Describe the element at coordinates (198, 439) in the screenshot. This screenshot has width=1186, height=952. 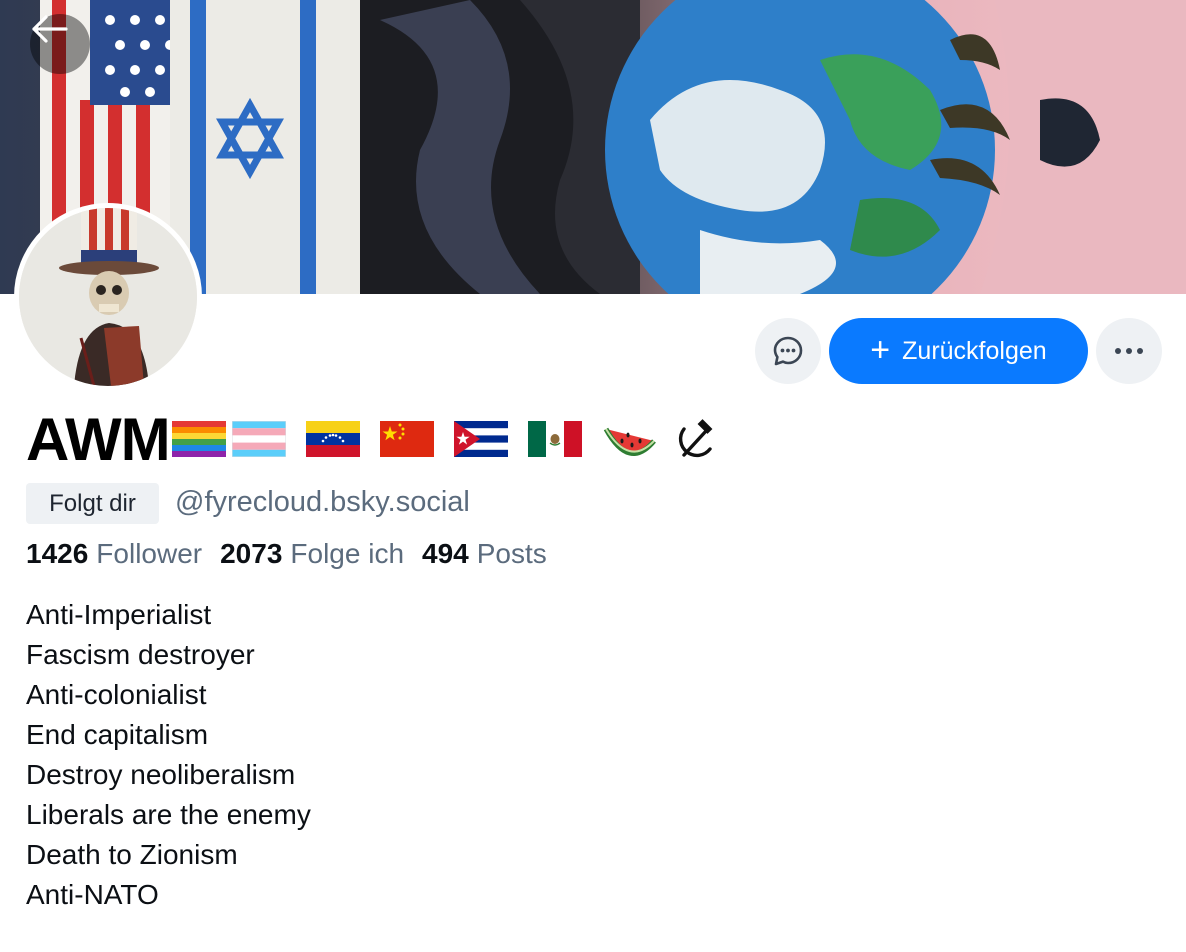
I see `rainbow-flag-icon` at that location.